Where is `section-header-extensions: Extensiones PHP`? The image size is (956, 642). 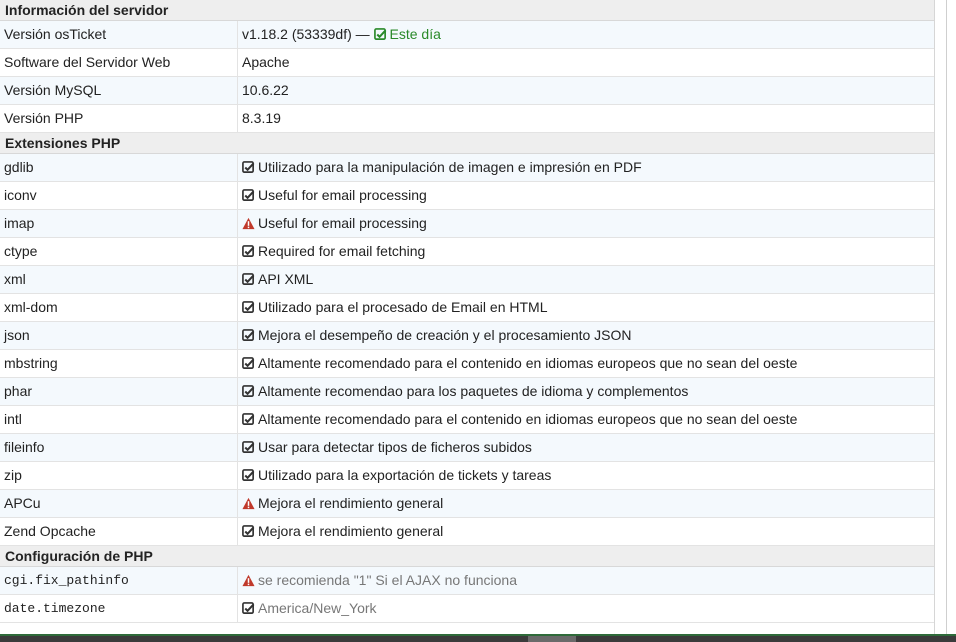
section-header-extensions: Extensiones PHP is located at coordinates (467, 143).